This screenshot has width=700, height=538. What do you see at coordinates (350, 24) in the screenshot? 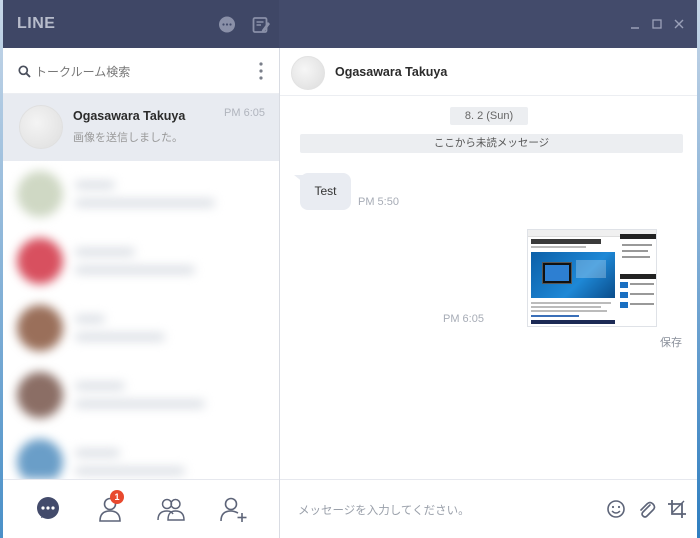
I see `title-bar: LINE` at bounding box center [350, 24].